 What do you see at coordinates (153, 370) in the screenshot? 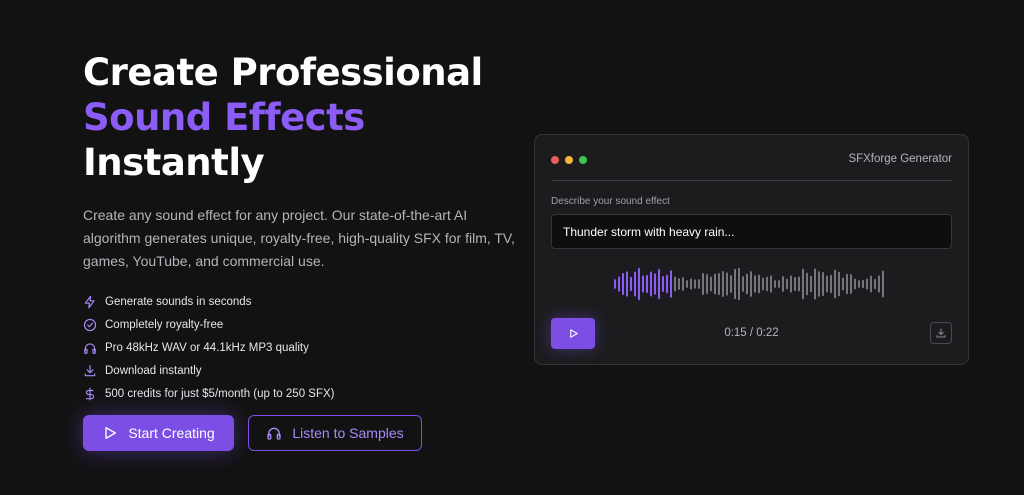
I see `feature-text: Download instantly` at bounding box center [153, 370].